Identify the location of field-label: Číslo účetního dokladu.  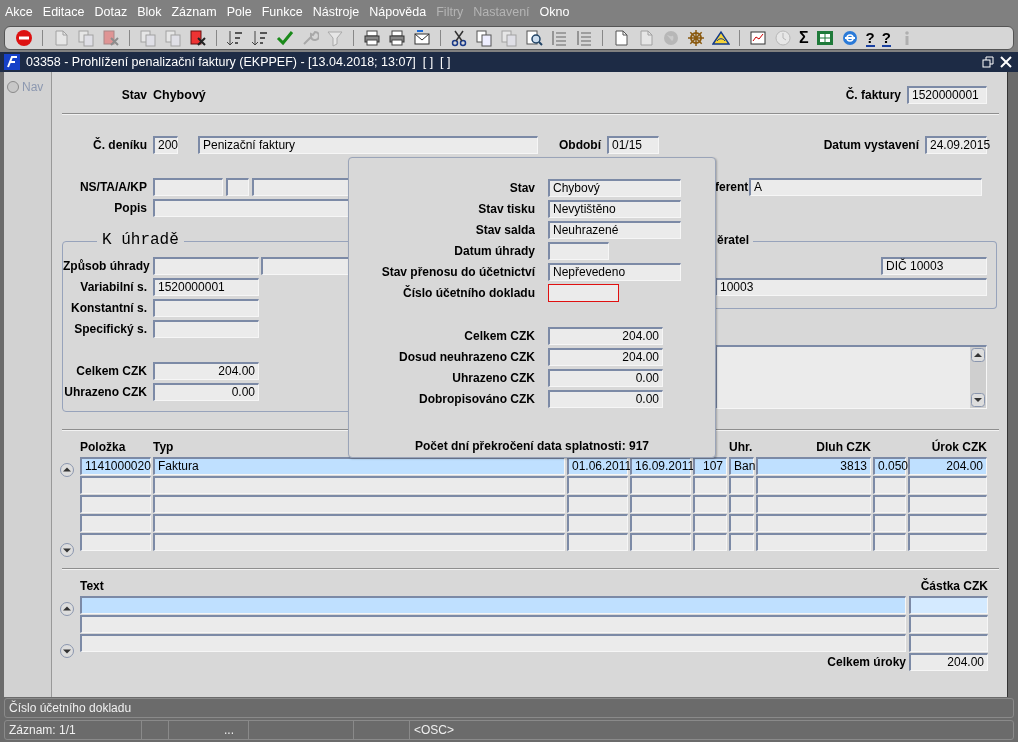
(469, 293).